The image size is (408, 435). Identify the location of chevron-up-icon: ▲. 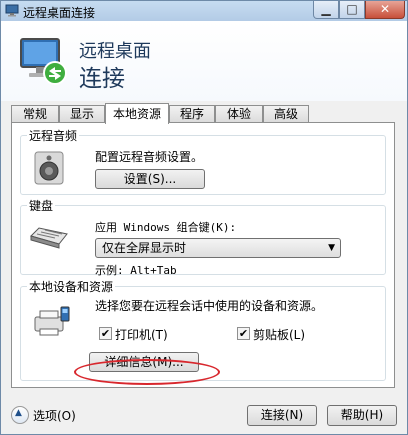
(18, 413).